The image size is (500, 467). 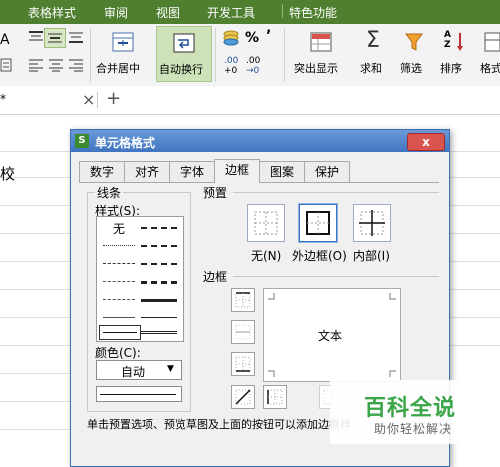 What do you see at coordinates (414, 54) in the screenshot?
I see `filter-button: 筛选` at bounding box center [414, 54].